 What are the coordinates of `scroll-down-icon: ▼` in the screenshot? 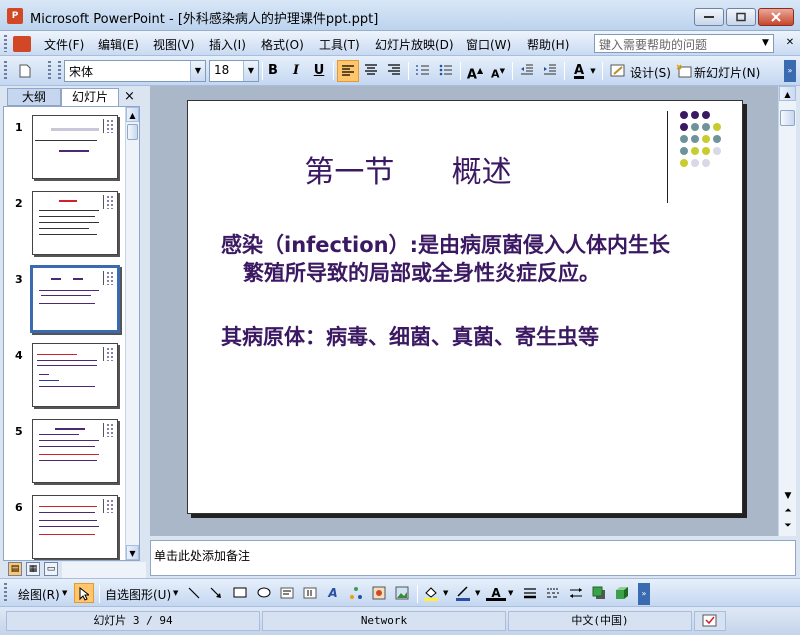 It's located at (788, 496).